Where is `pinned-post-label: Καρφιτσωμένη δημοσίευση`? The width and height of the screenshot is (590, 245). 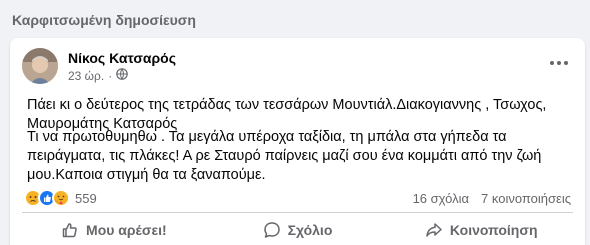
pinned-post-label: Καρφιτσωμένη δημοσίευση is located at coordinates (104, 20).